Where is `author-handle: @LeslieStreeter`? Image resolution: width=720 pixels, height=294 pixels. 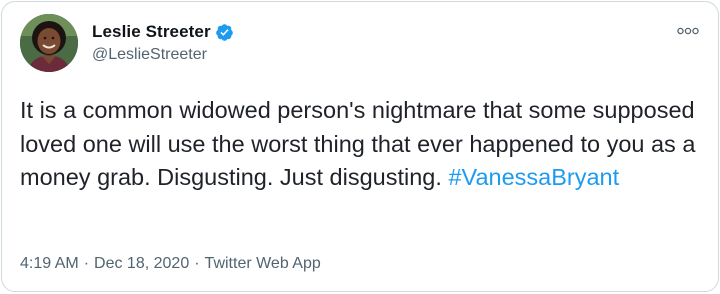 author-handle: @LeslieStreeter is located at coordinates (163, 55).